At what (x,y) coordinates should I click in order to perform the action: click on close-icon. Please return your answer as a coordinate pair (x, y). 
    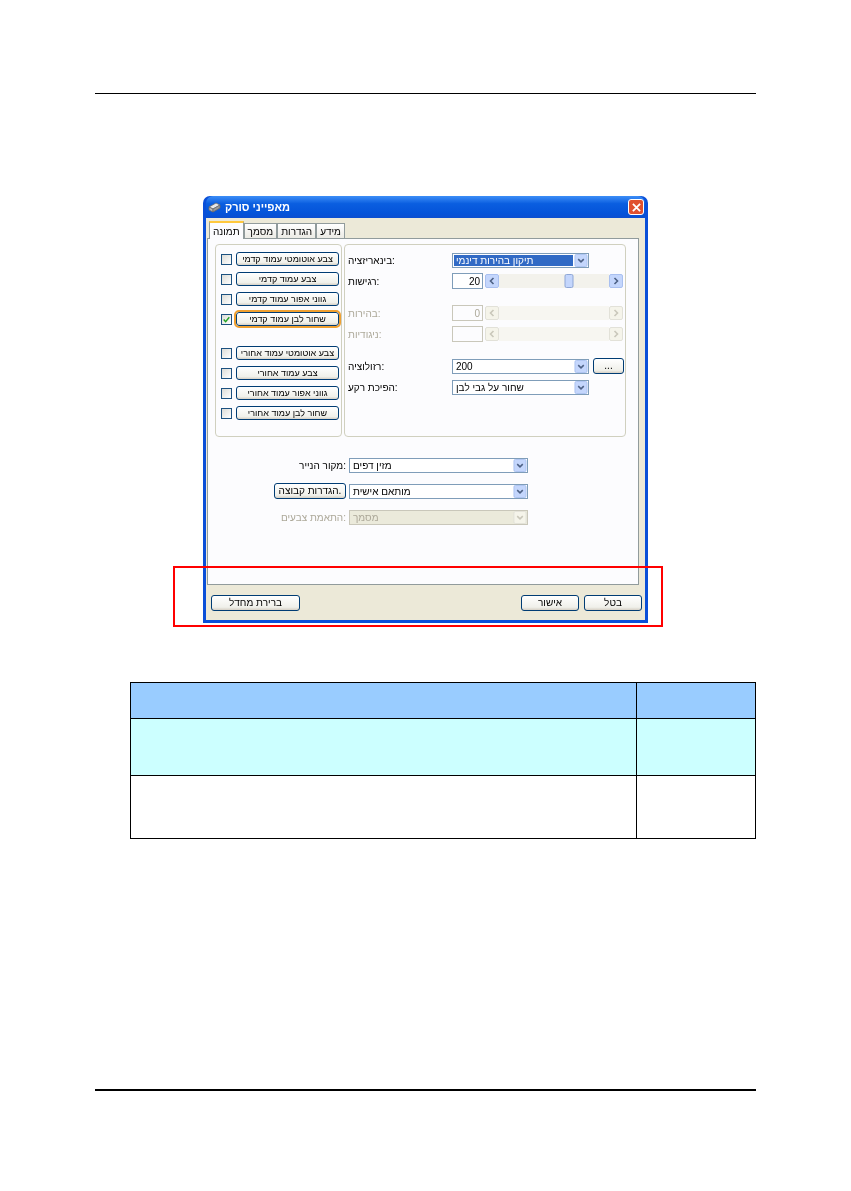
    Looking at the image, I should click on (636, 207).